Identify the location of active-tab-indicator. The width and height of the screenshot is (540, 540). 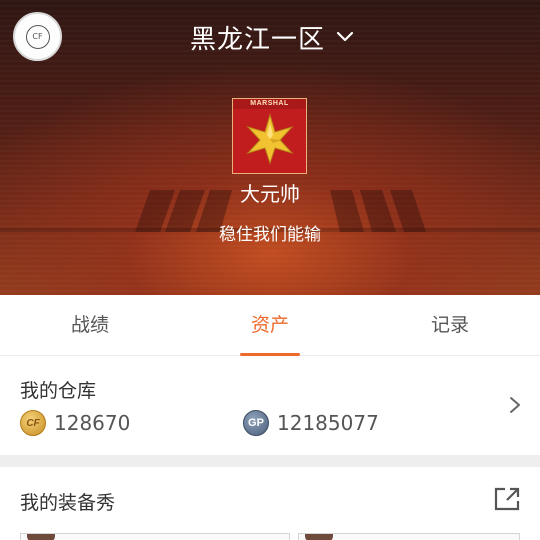
(270, 354).